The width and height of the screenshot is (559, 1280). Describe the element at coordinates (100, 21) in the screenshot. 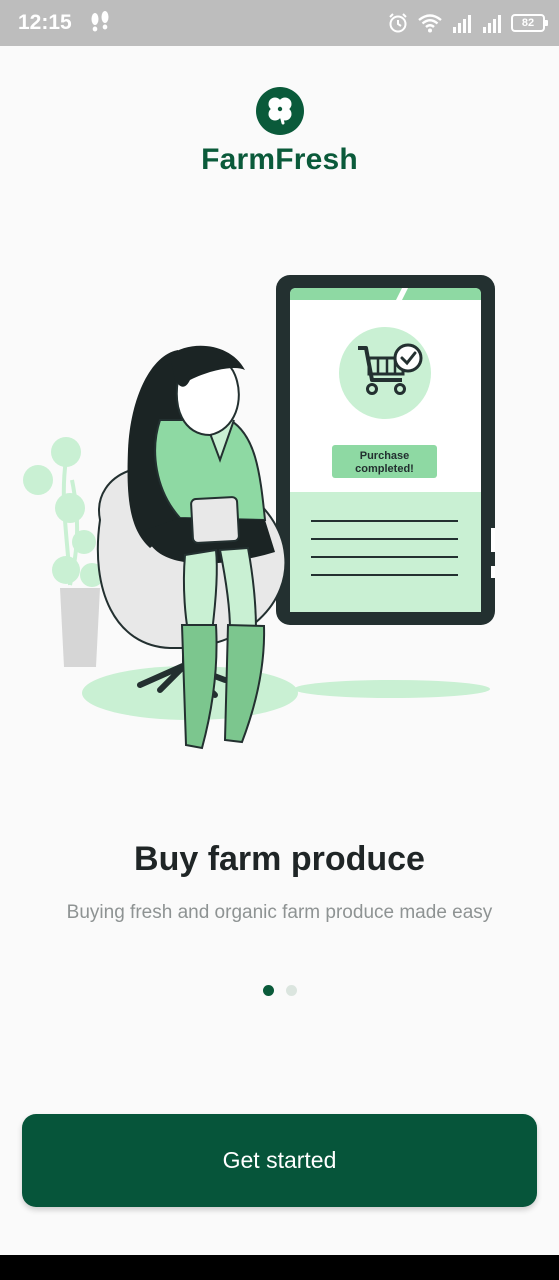

I see `footsteps-icon` at that location.